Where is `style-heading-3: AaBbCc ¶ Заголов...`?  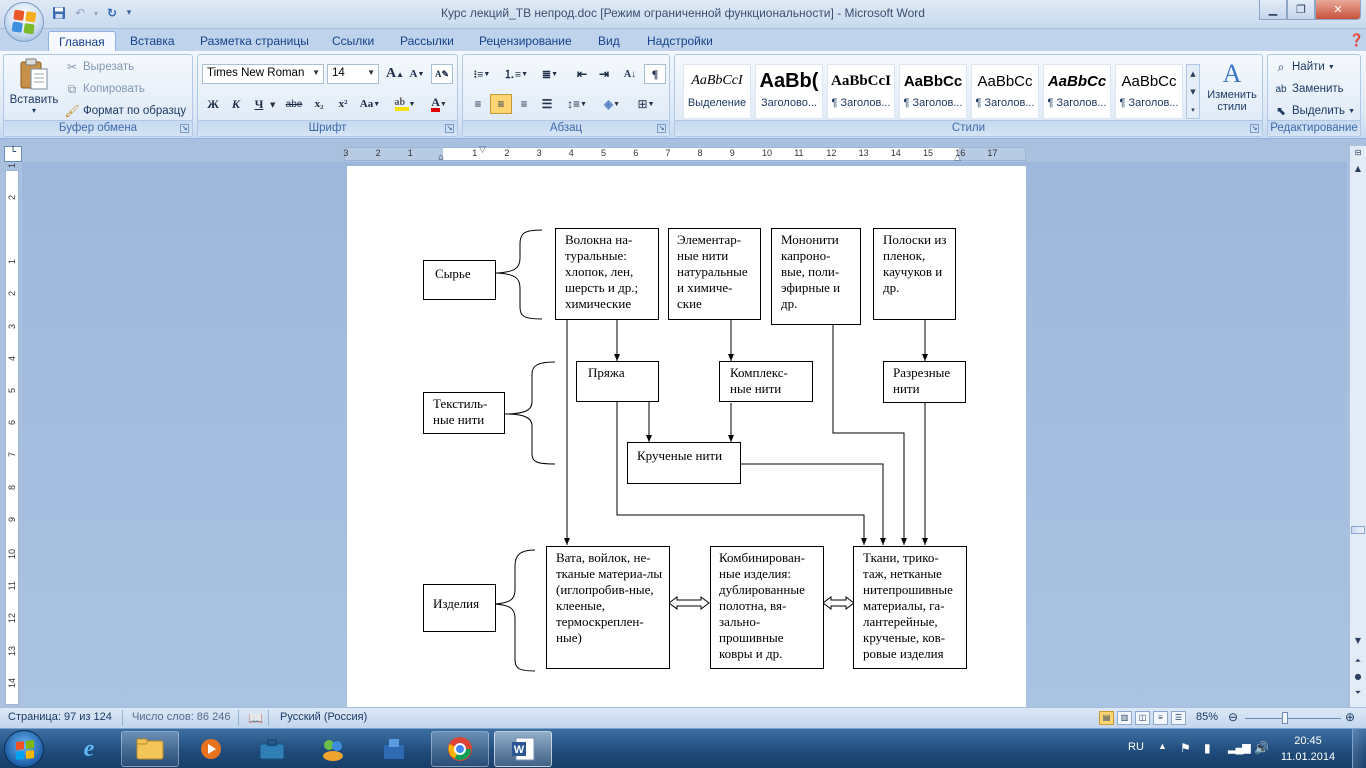
style-heading-3: AaBbCc ¶ Заголов... is located at coordinates (933, 91).